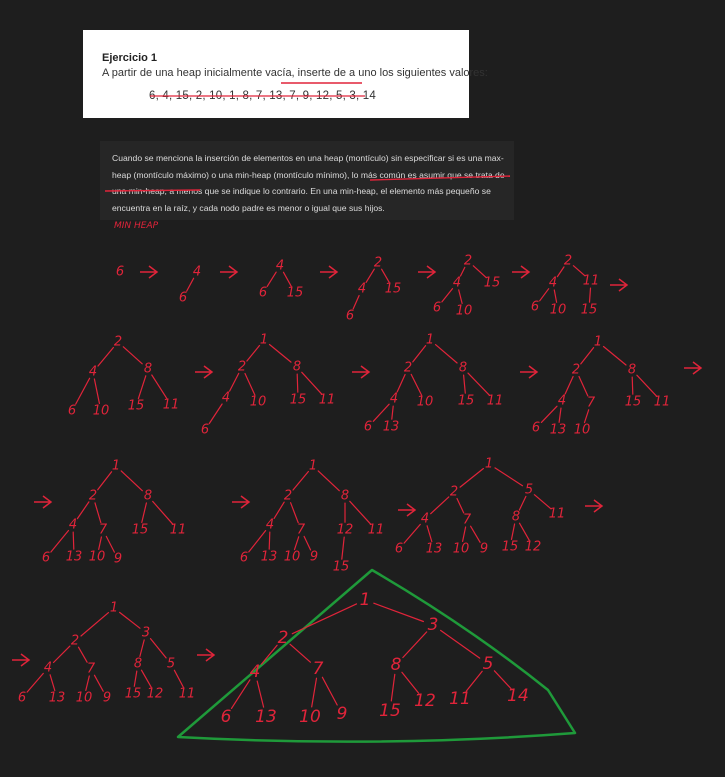 The image size is (725, 777). What do you see at coordinates (146, 633) in the screenshot?
I see `heap-node-label: 3` at bounding box center [146, 633].